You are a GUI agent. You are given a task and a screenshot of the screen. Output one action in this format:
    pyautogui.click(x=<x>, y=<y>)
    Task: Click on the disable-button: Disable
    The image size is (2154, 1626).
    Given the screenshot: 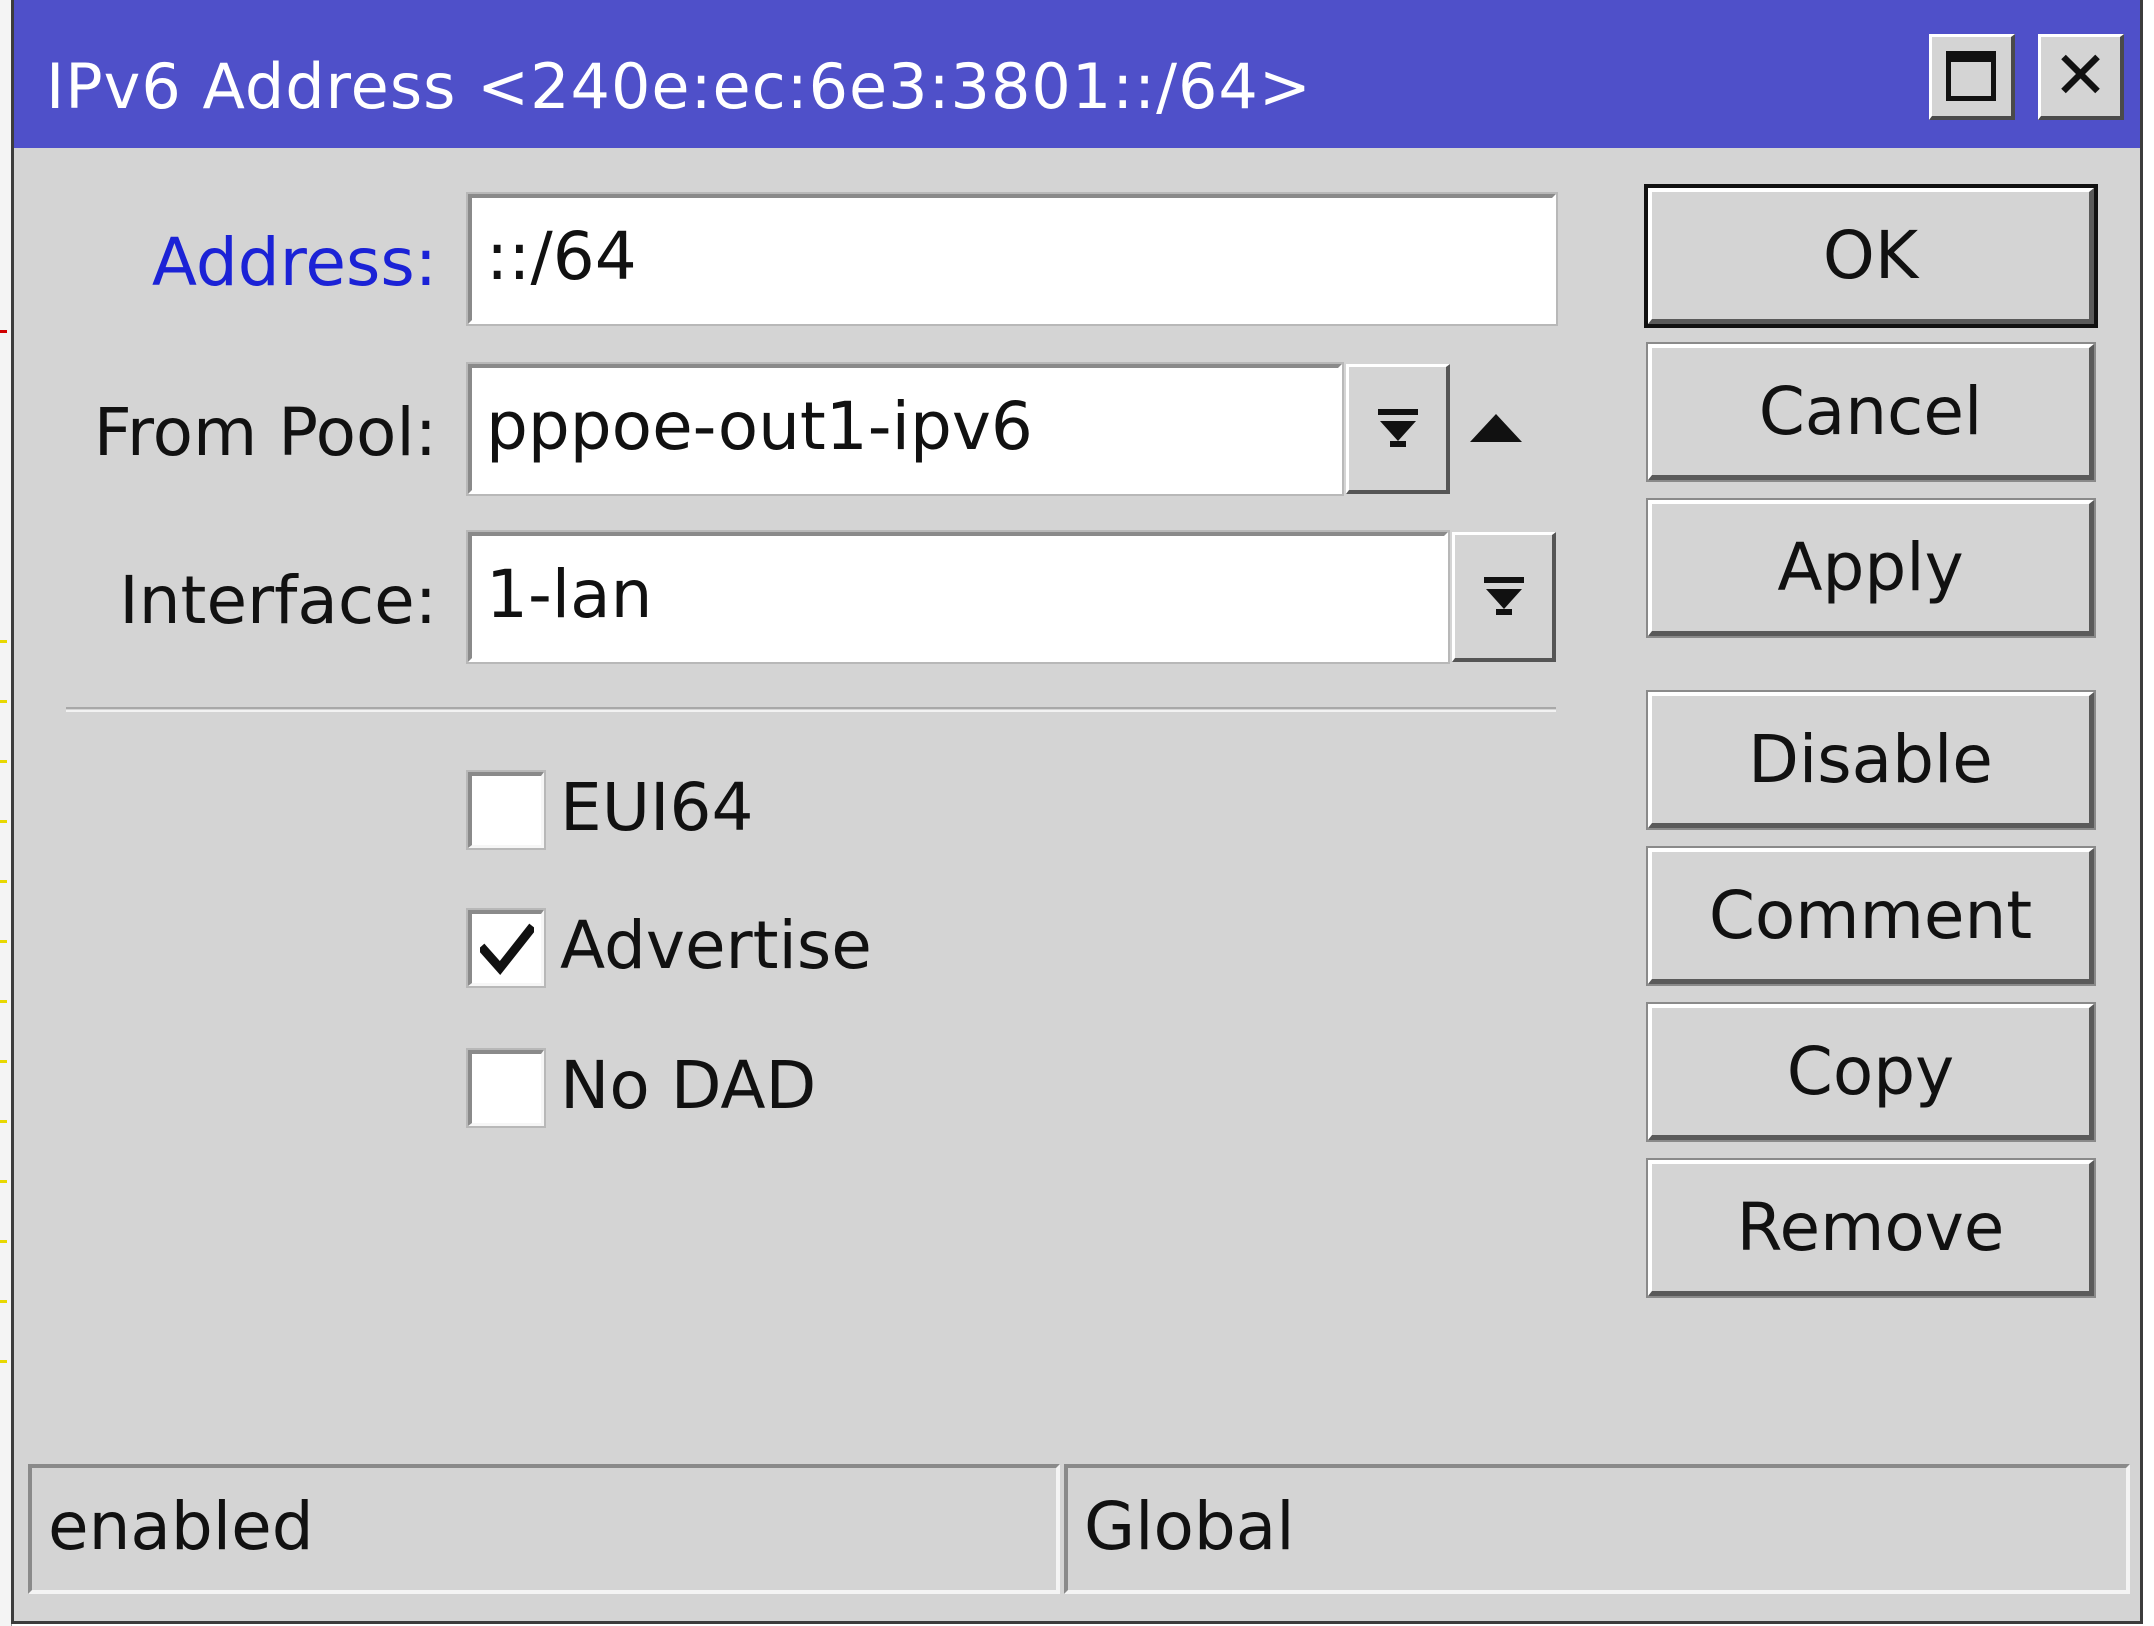 What is the action you would take?
    pyautogui.click(x=1871, y=760)
    